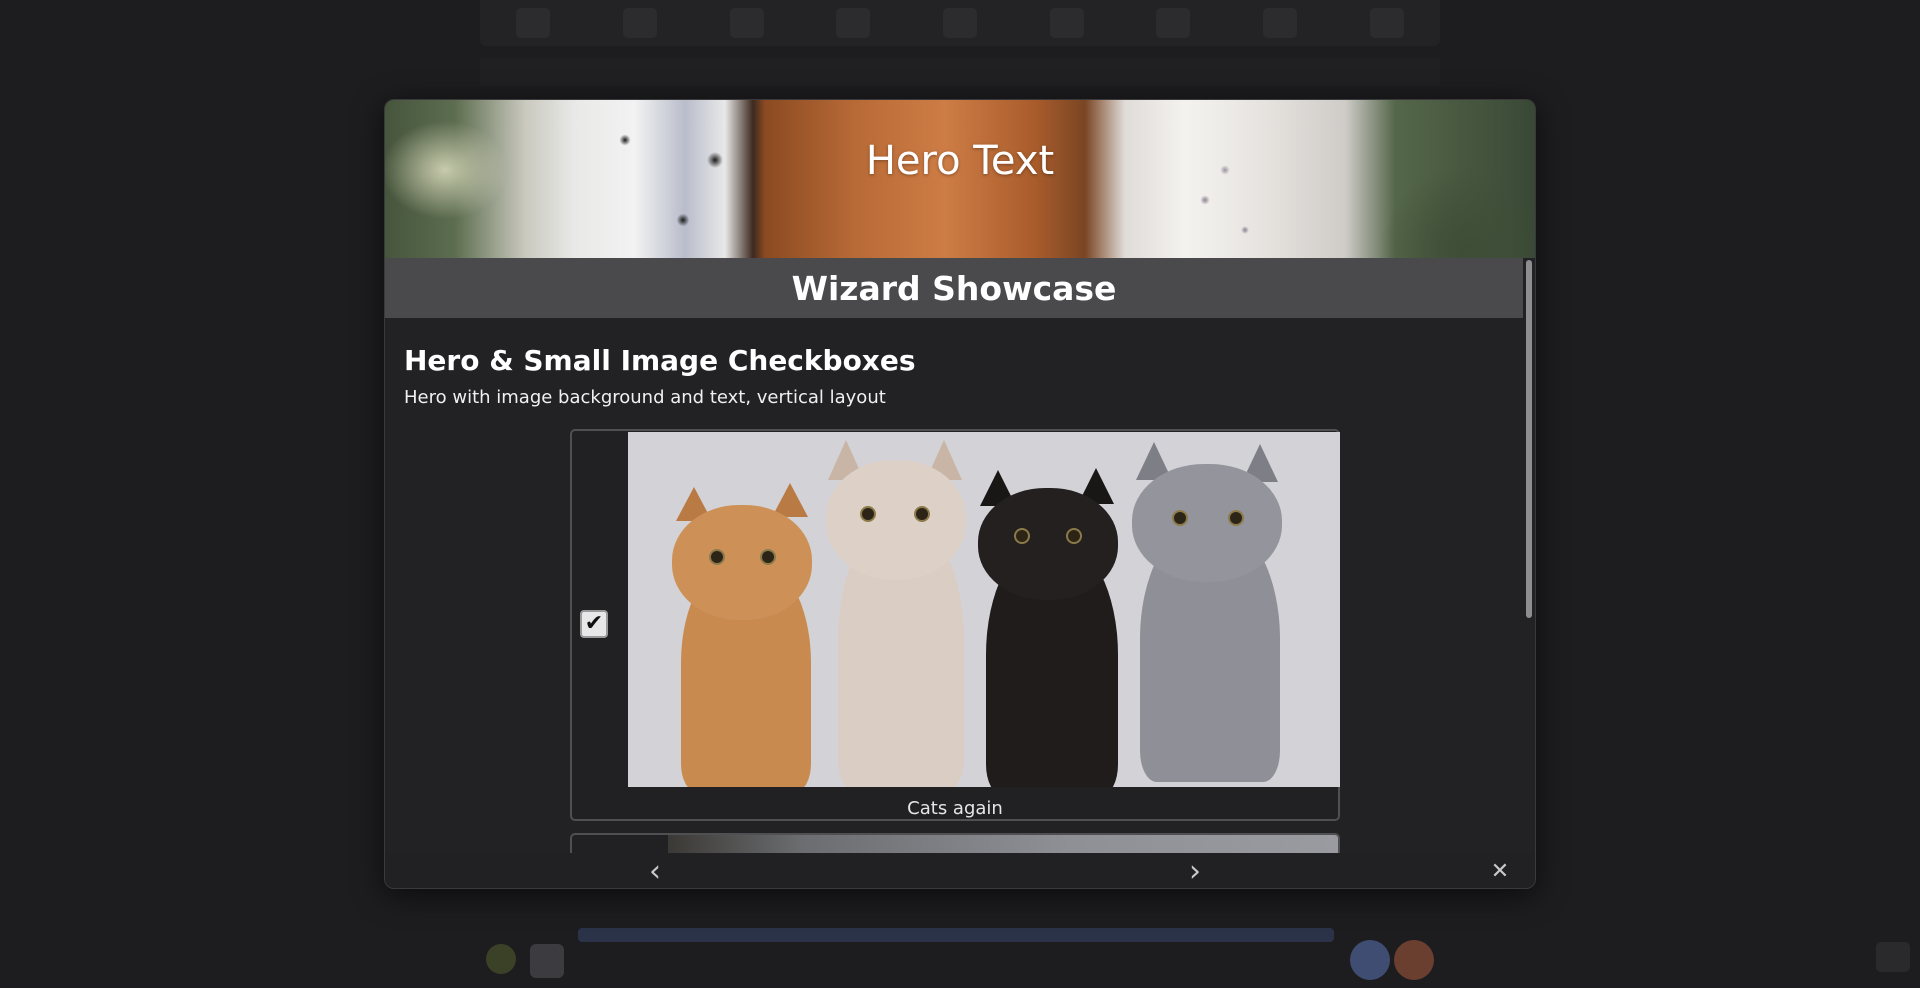  Describe the element at coordinates (1003, 844) in the screenshot. I see `option-image-partial` at that location.